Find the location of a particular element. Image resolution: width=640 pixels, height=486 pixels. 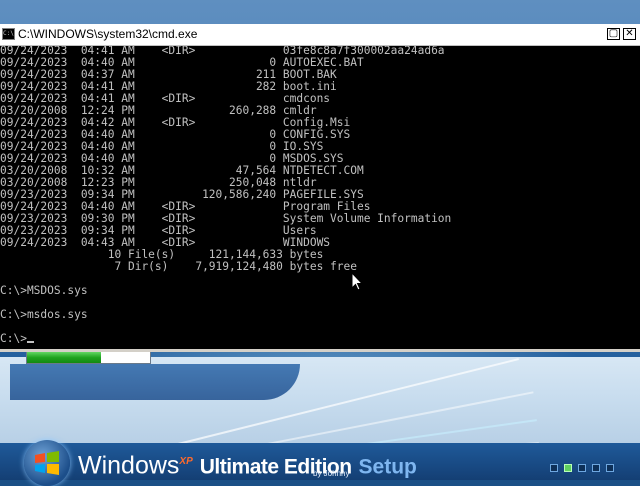

title-xp: XP is located at coordinates (186, 461).